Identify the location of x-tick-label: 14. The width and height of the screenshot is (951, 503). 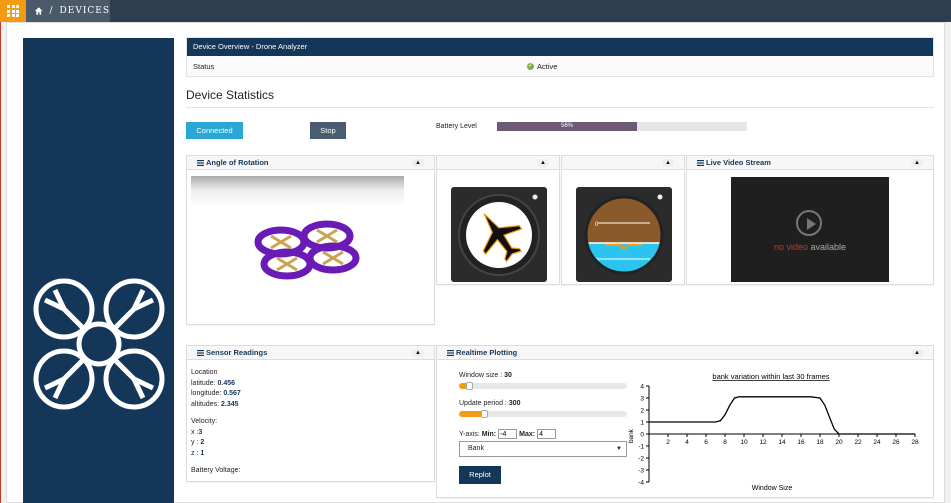
(782, 442).